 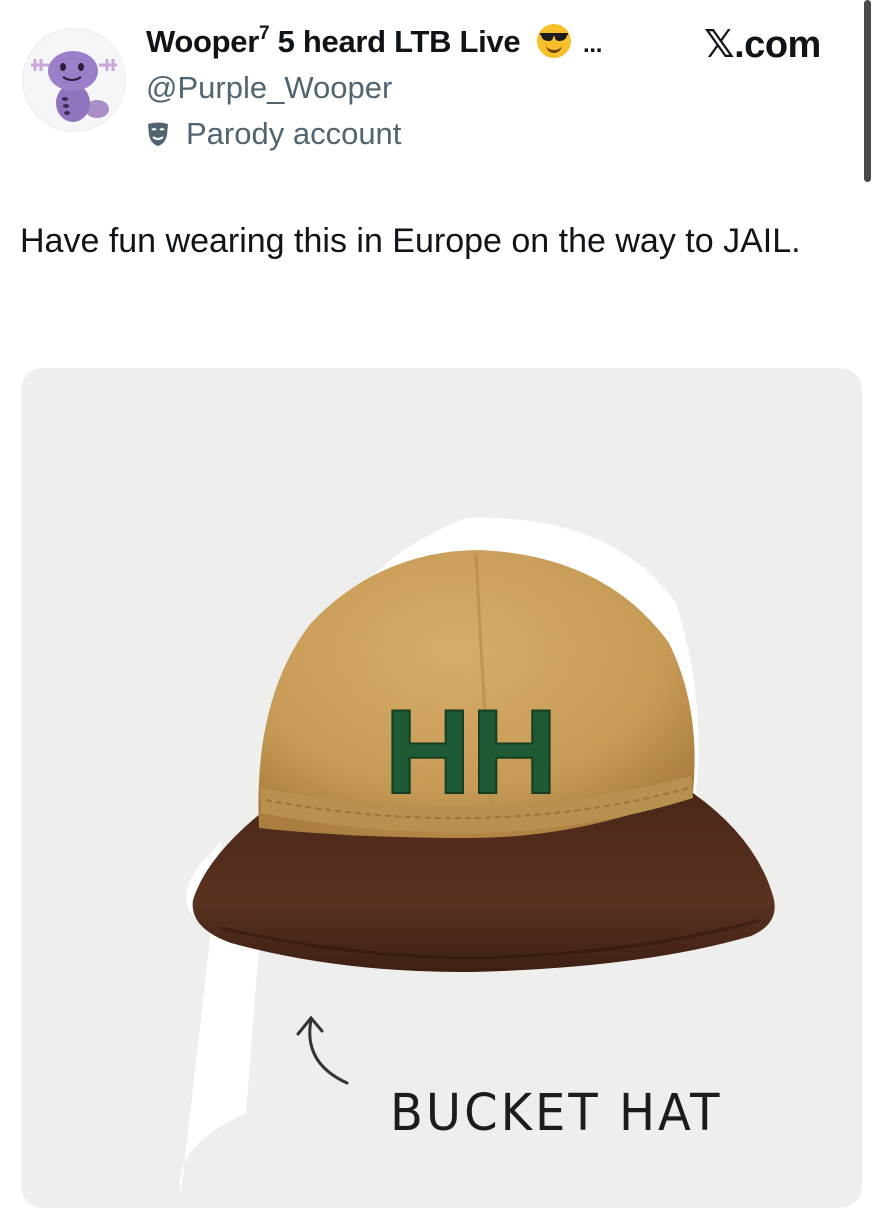 What do you see at coordinates (719, 44) in the screenshot?
I see `x-logo-icon: 𝕏` at bounding box center [719, 44].